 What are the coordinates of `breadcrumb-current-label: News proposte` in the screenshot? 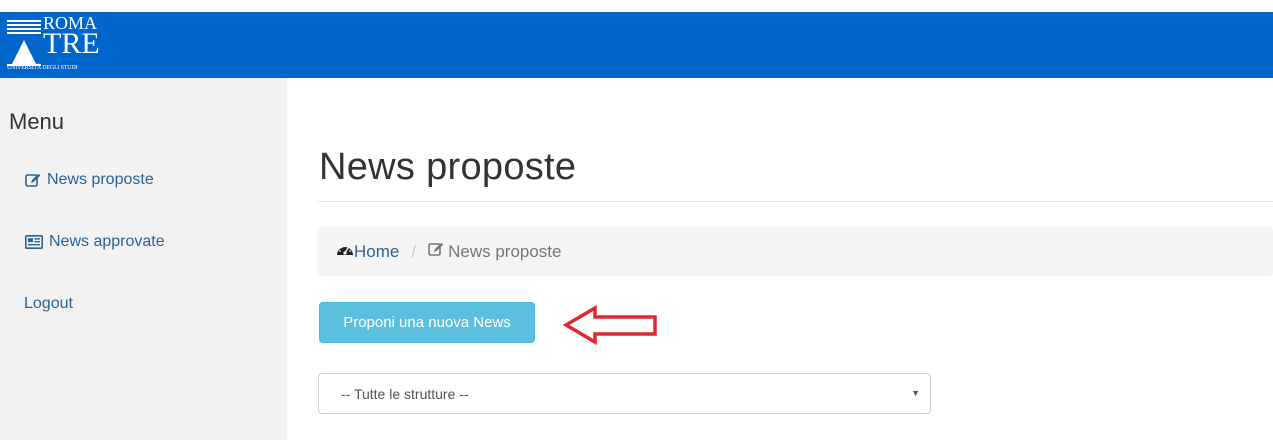 It's located at (505, 251).